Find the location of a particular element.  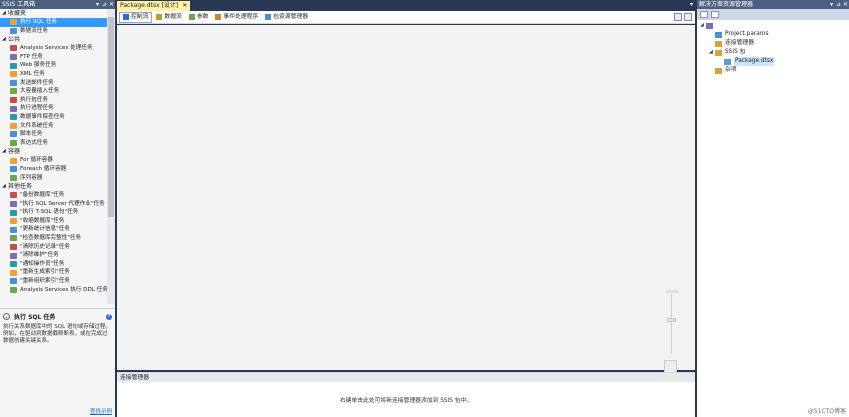

solution-node-label: 连接管理器 is located at coordinates (739, 43).